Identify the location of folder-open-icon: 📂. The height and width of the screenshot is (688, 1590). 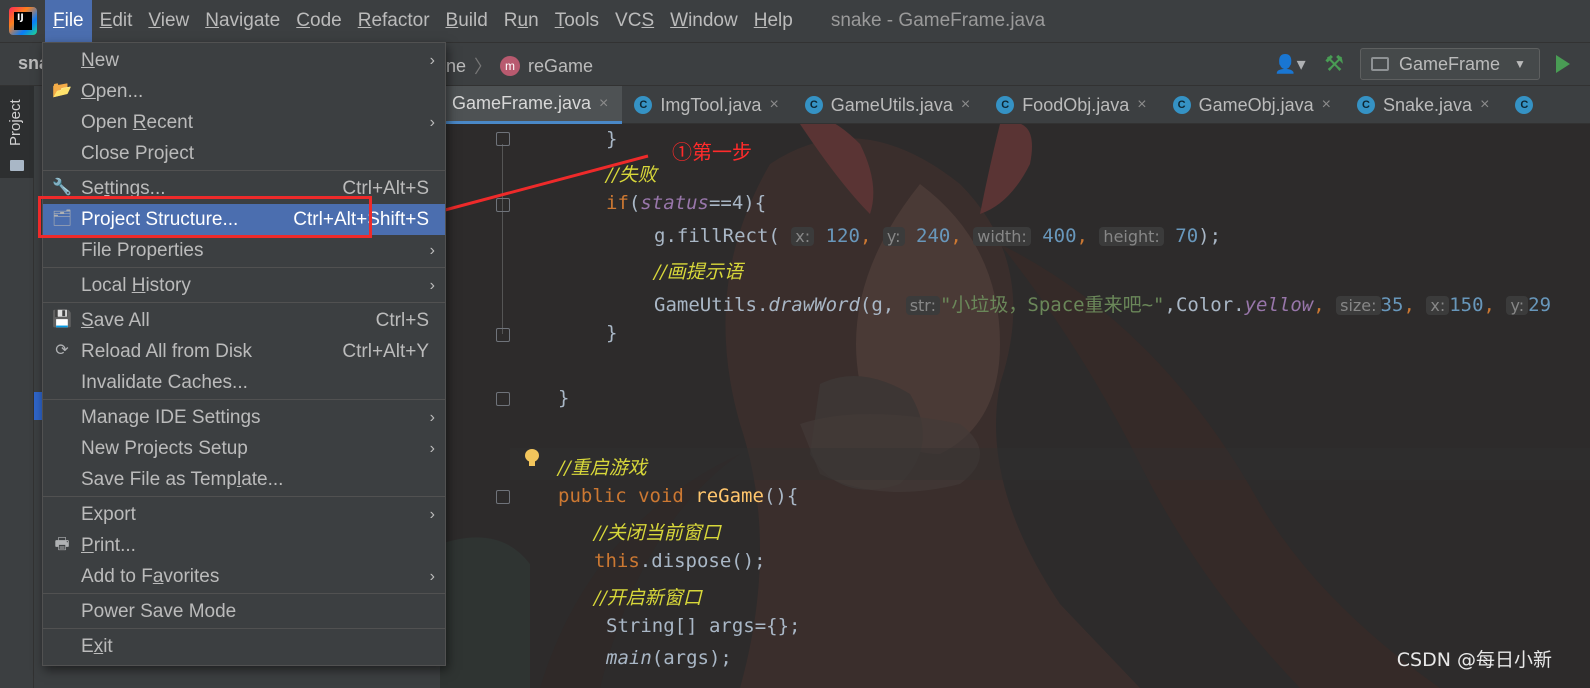
(62, 90).